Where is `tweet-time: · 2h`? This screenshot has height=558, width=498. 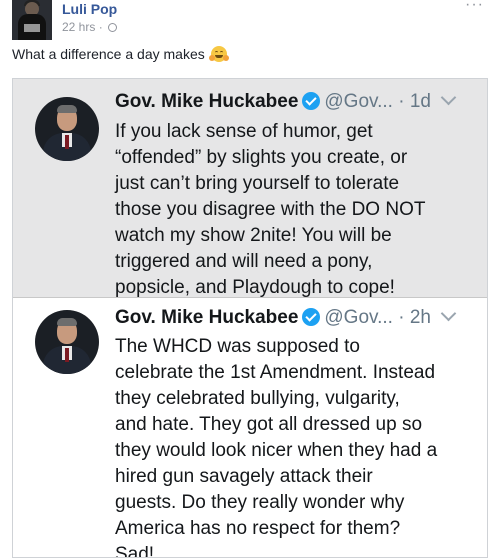
tweet-time: · 2h is located at coordinates (414, 317).